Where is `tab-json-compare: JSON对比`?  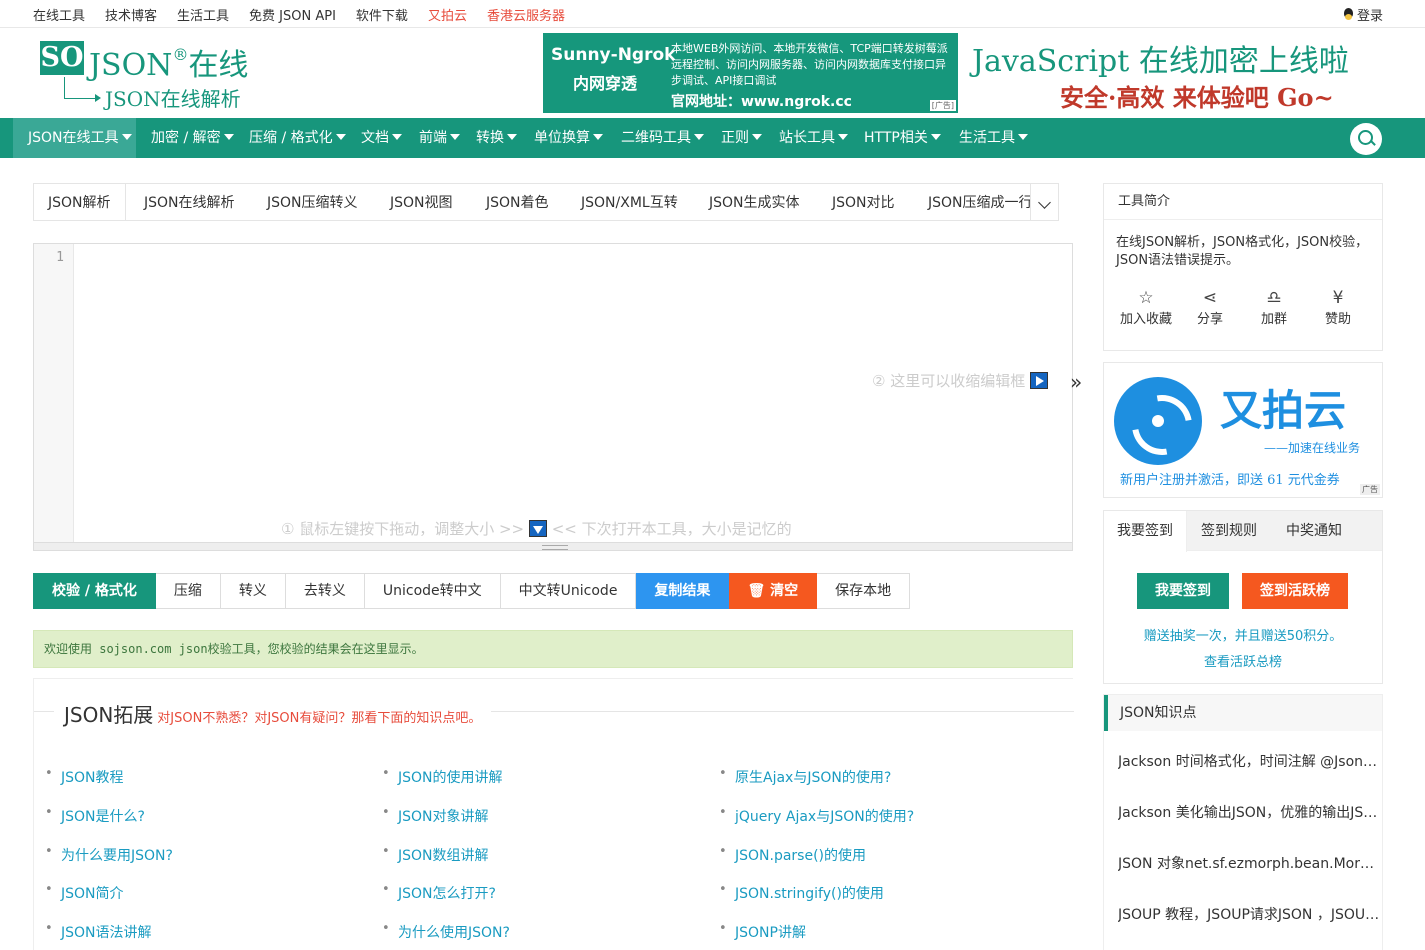 tab-json-compare: JSON对比 is located at coordinates (863, 202).